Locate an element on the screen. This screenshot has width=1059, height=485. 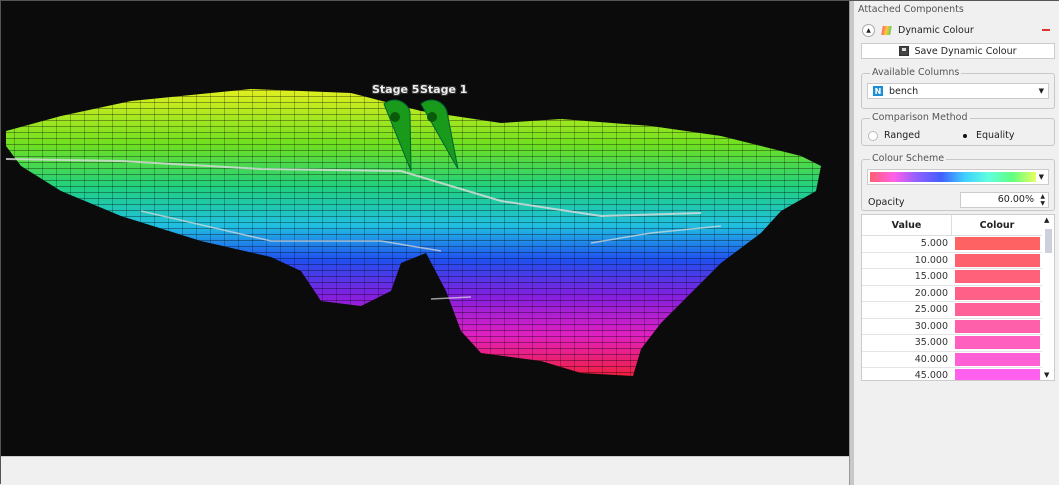
table-row: 35.000 is located at coordinates (958, 343).